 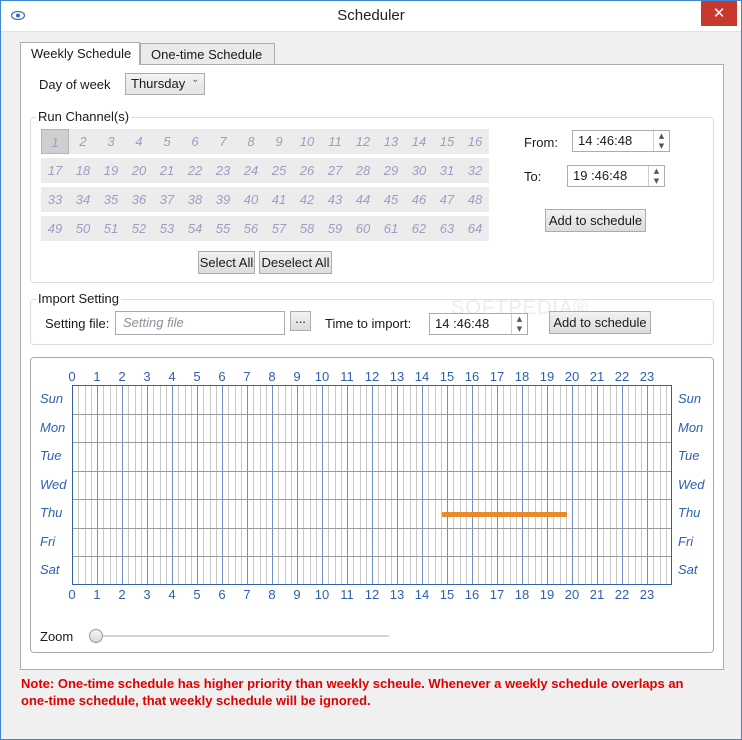 What do you see at coordinates (475, 228) in the screenshot?
I see `channel-64-toggle: 64` at bounding box center [475, 228].